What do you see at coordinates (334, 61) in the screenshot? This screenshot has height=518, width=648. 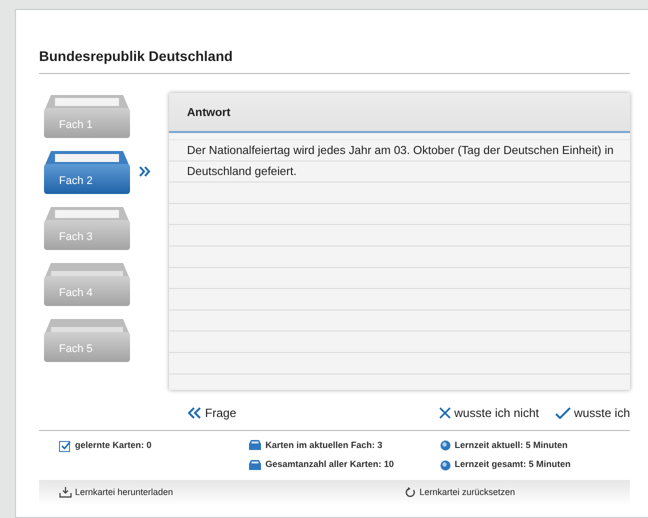 I see `page-title: Bundesrepublik Deutschland` at bounding box center [334, 61].